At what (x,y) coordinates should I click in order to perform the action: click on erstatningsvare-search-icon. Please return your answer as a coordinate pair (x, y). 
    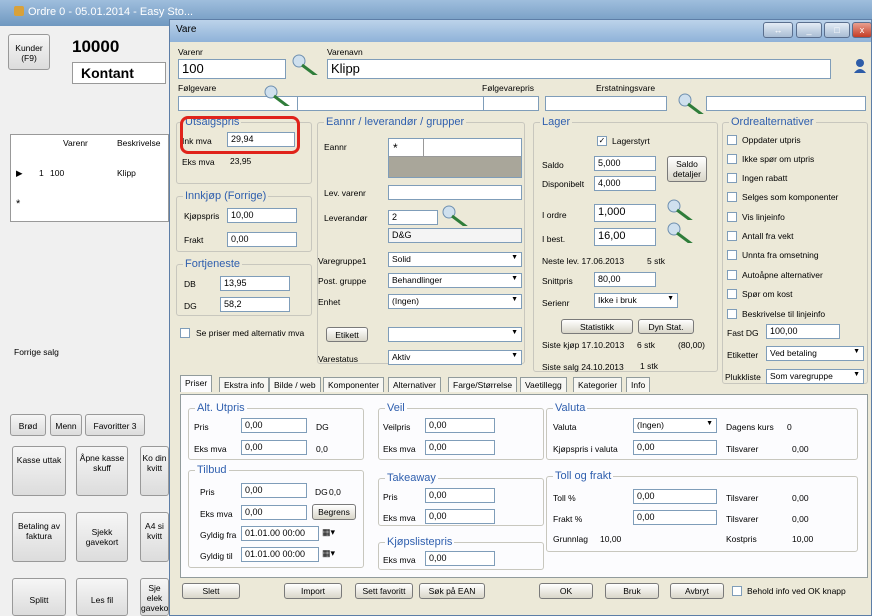
    Looking at the image, I should click on (690, 103).